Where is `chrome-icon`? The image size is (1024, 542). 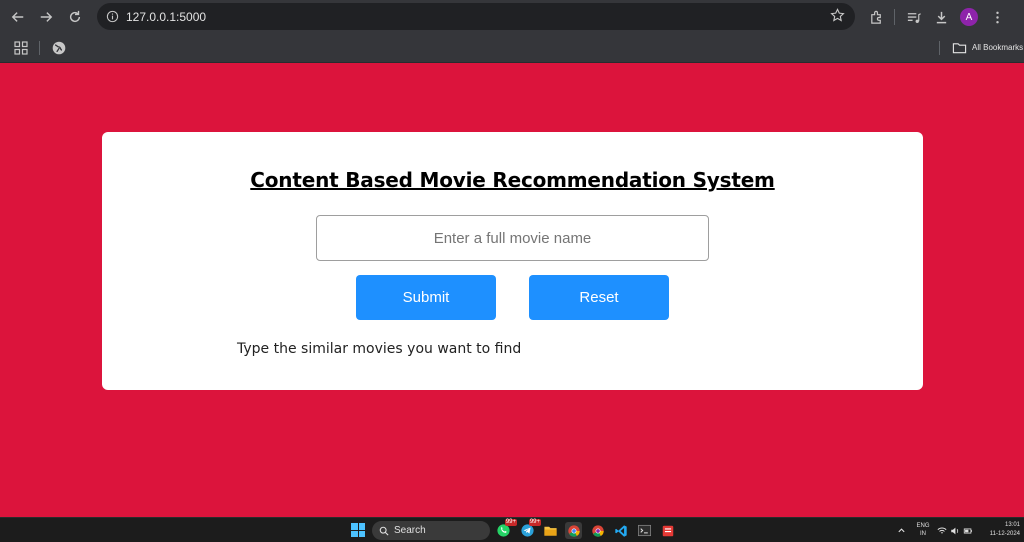
chrome-icon is located at coordinates (573, 530).